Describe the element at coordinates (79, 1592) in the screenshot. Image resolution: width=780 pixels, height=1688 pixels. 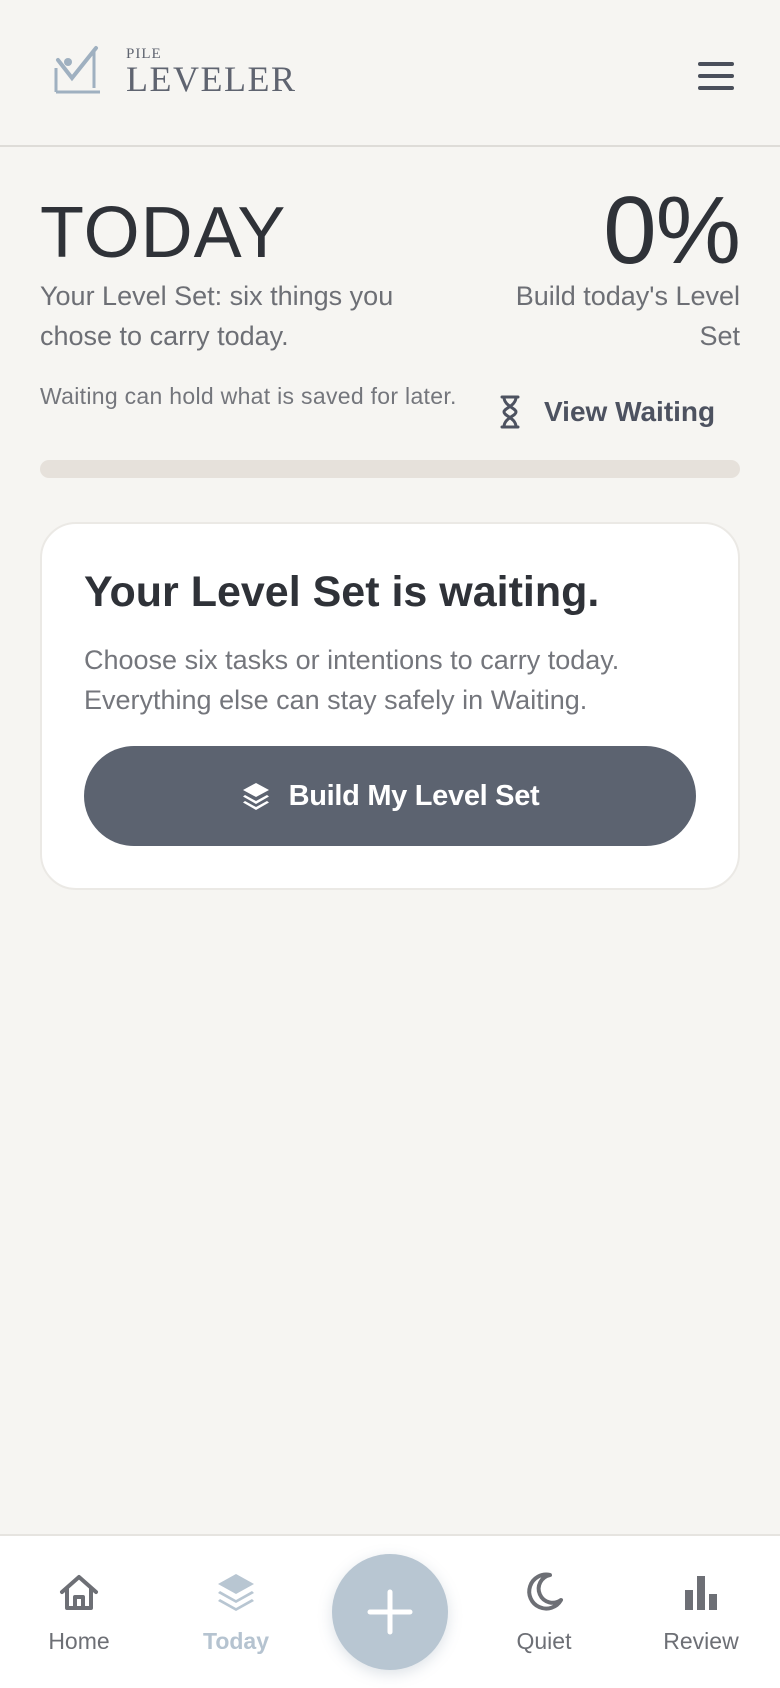
I see `home-icon` at that location.